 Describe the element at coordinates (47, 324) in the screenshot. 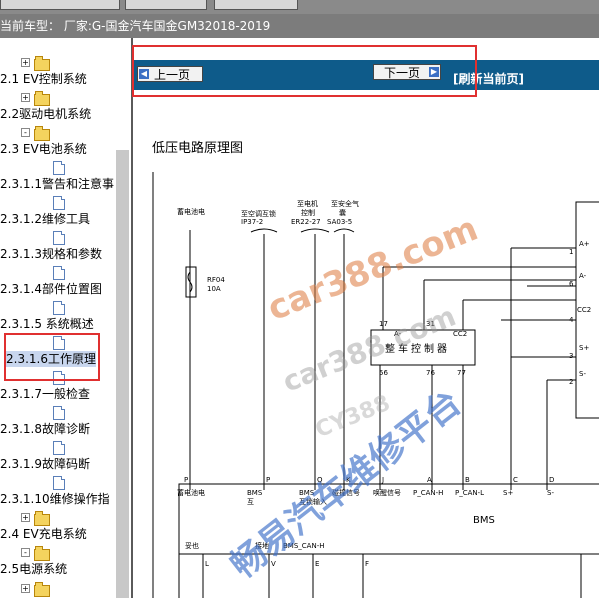

I see `sidebar-item-overview: 2.3.1.5 系统概述` at that location.